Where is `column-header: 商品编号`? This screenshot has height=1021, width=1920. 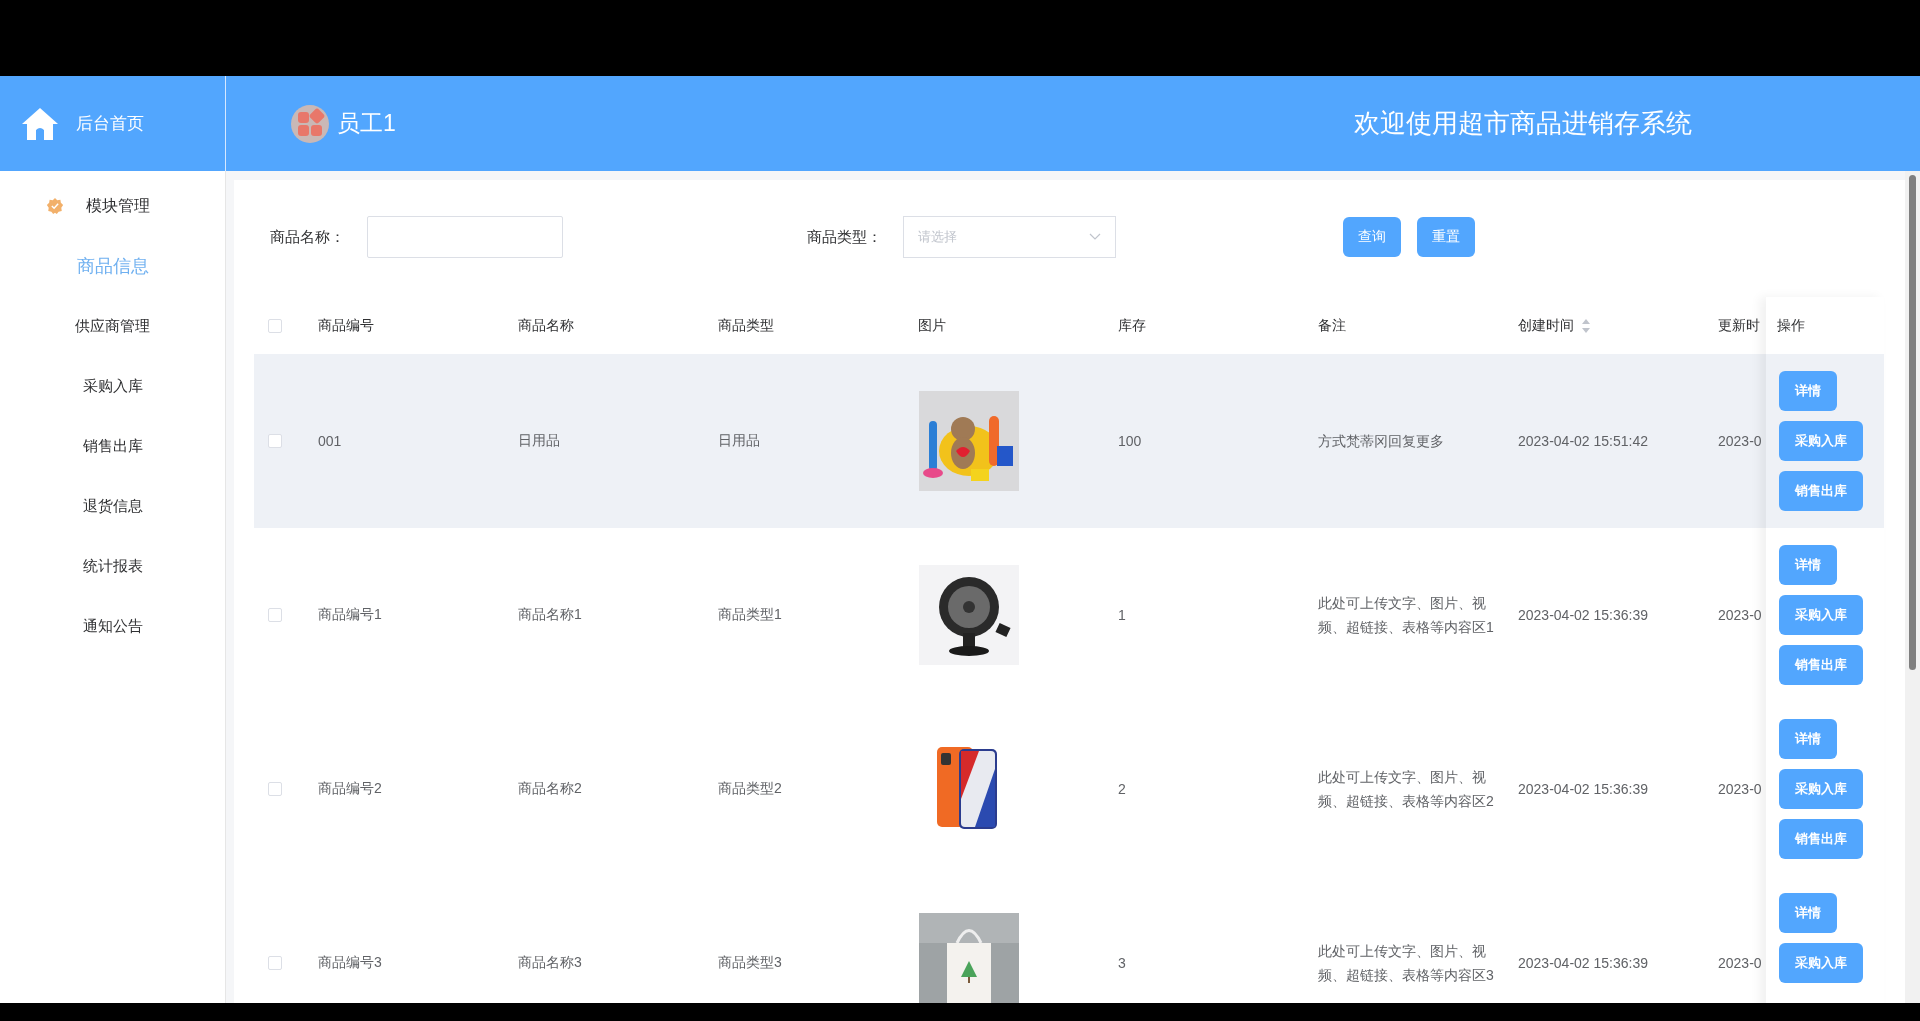 column-header: 商品编号 is located at coordinates (346, 325).